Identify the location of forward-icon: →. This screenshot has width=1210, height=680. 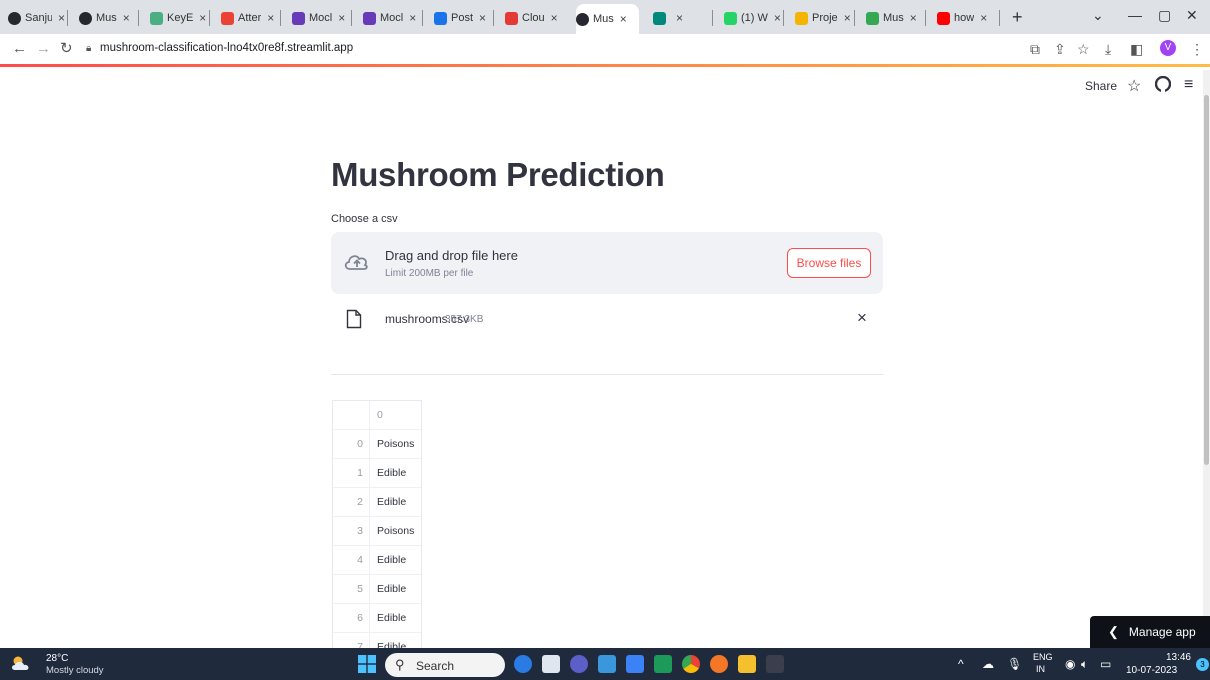
(43, 49).